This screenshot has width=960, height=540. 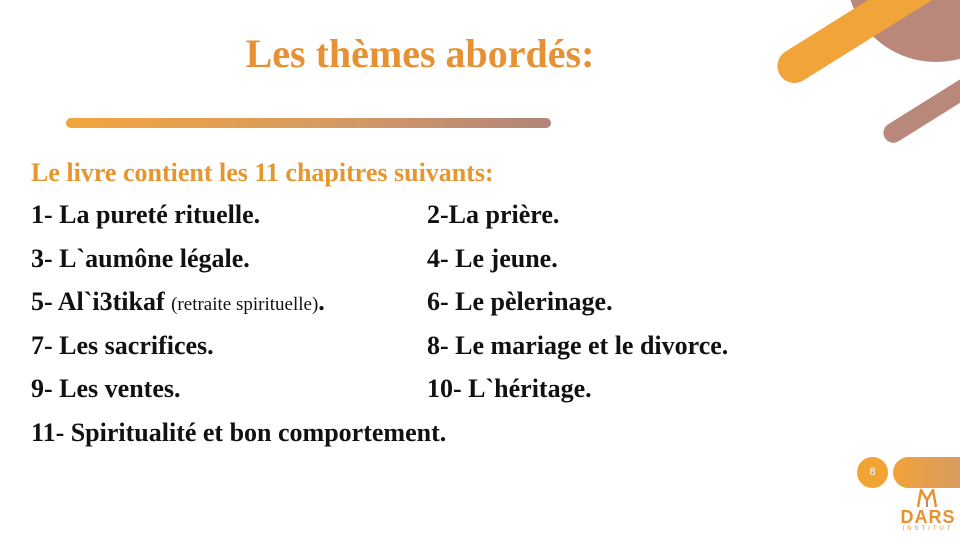 I want to click on chapter-item-note: (retraite spirituelle), so click(x=245, y=304).